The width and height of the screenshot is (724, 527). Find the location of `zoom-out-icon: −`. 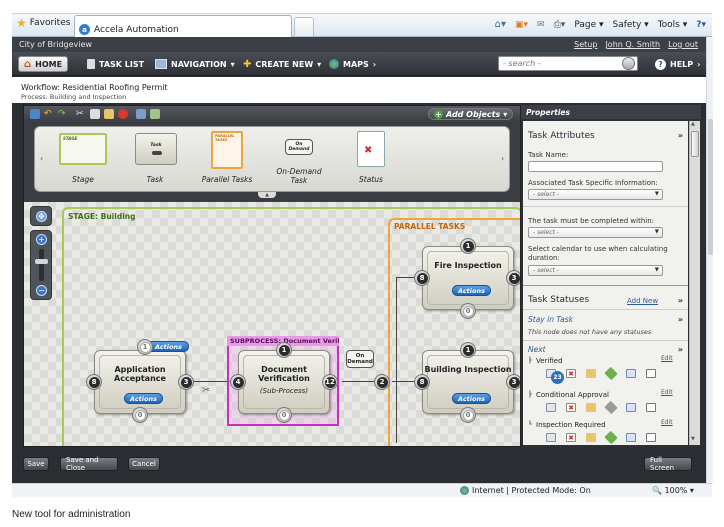

zoom-out-icon: − is located at coordinates (41, 290).